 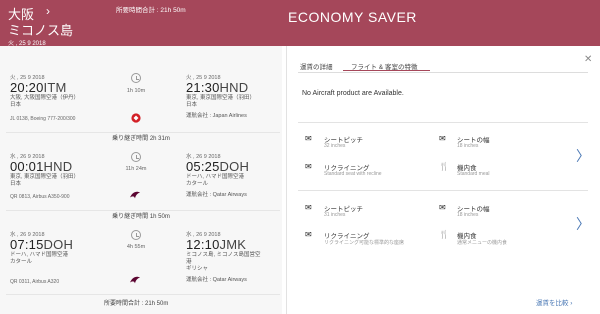 I want to click on operator: 運航会社 : Japan Airlines, so click(x=216, y=116).